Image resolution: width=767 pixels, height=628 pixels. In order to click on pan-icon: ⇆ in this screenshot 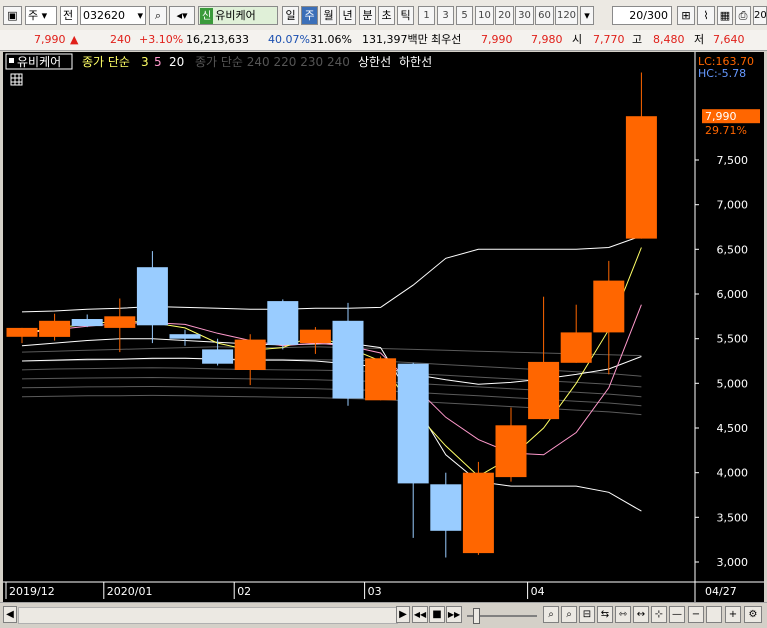, I will do `click(605, 614)`.